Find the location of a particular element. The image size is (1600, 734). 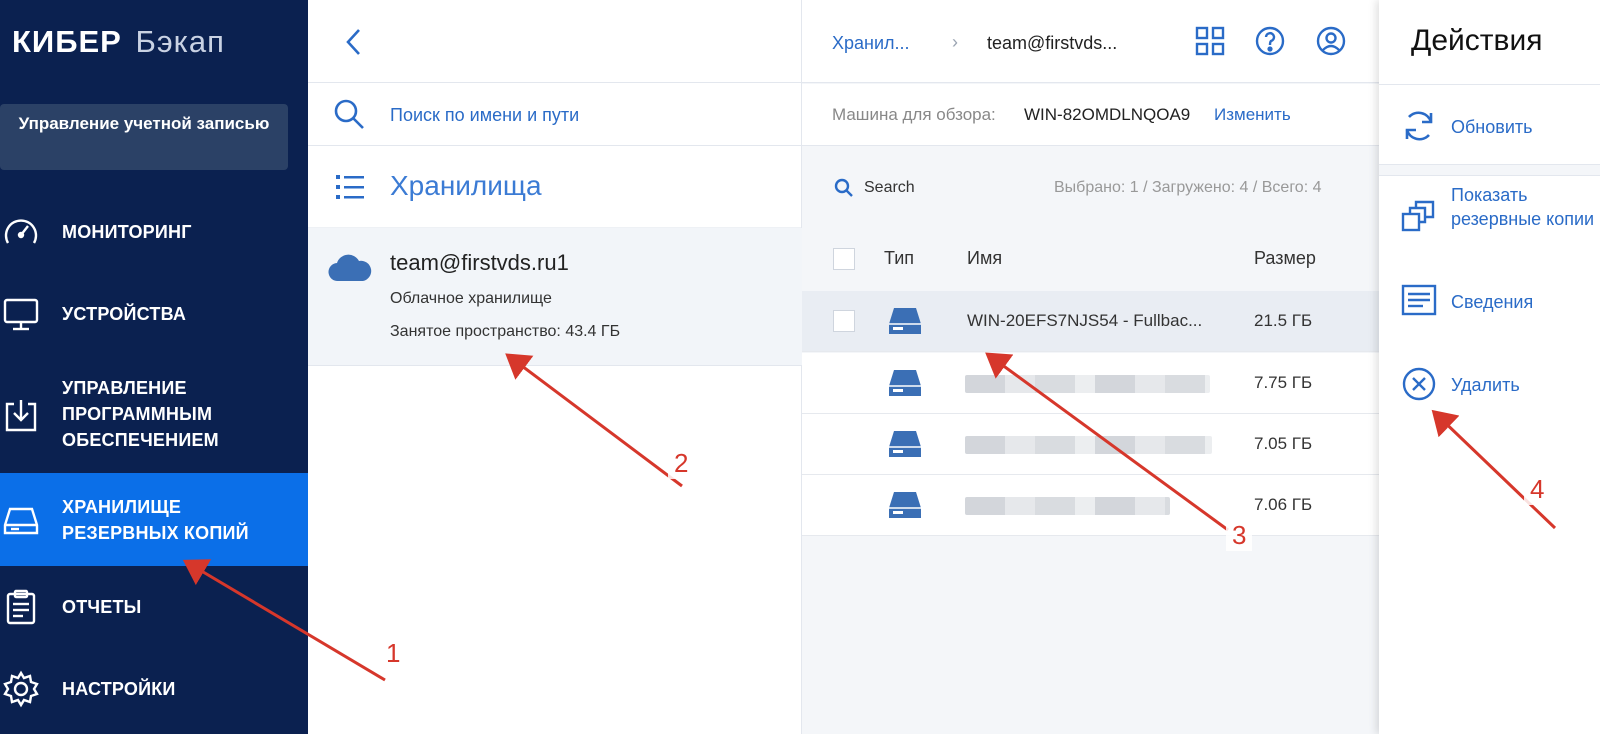

sidebar-item-software: УПРАВЛЕНИЕ ПРОГРАММНЫМ ОБЕСПЕЧЕНИЕМ is located at coordinates (154, 415).